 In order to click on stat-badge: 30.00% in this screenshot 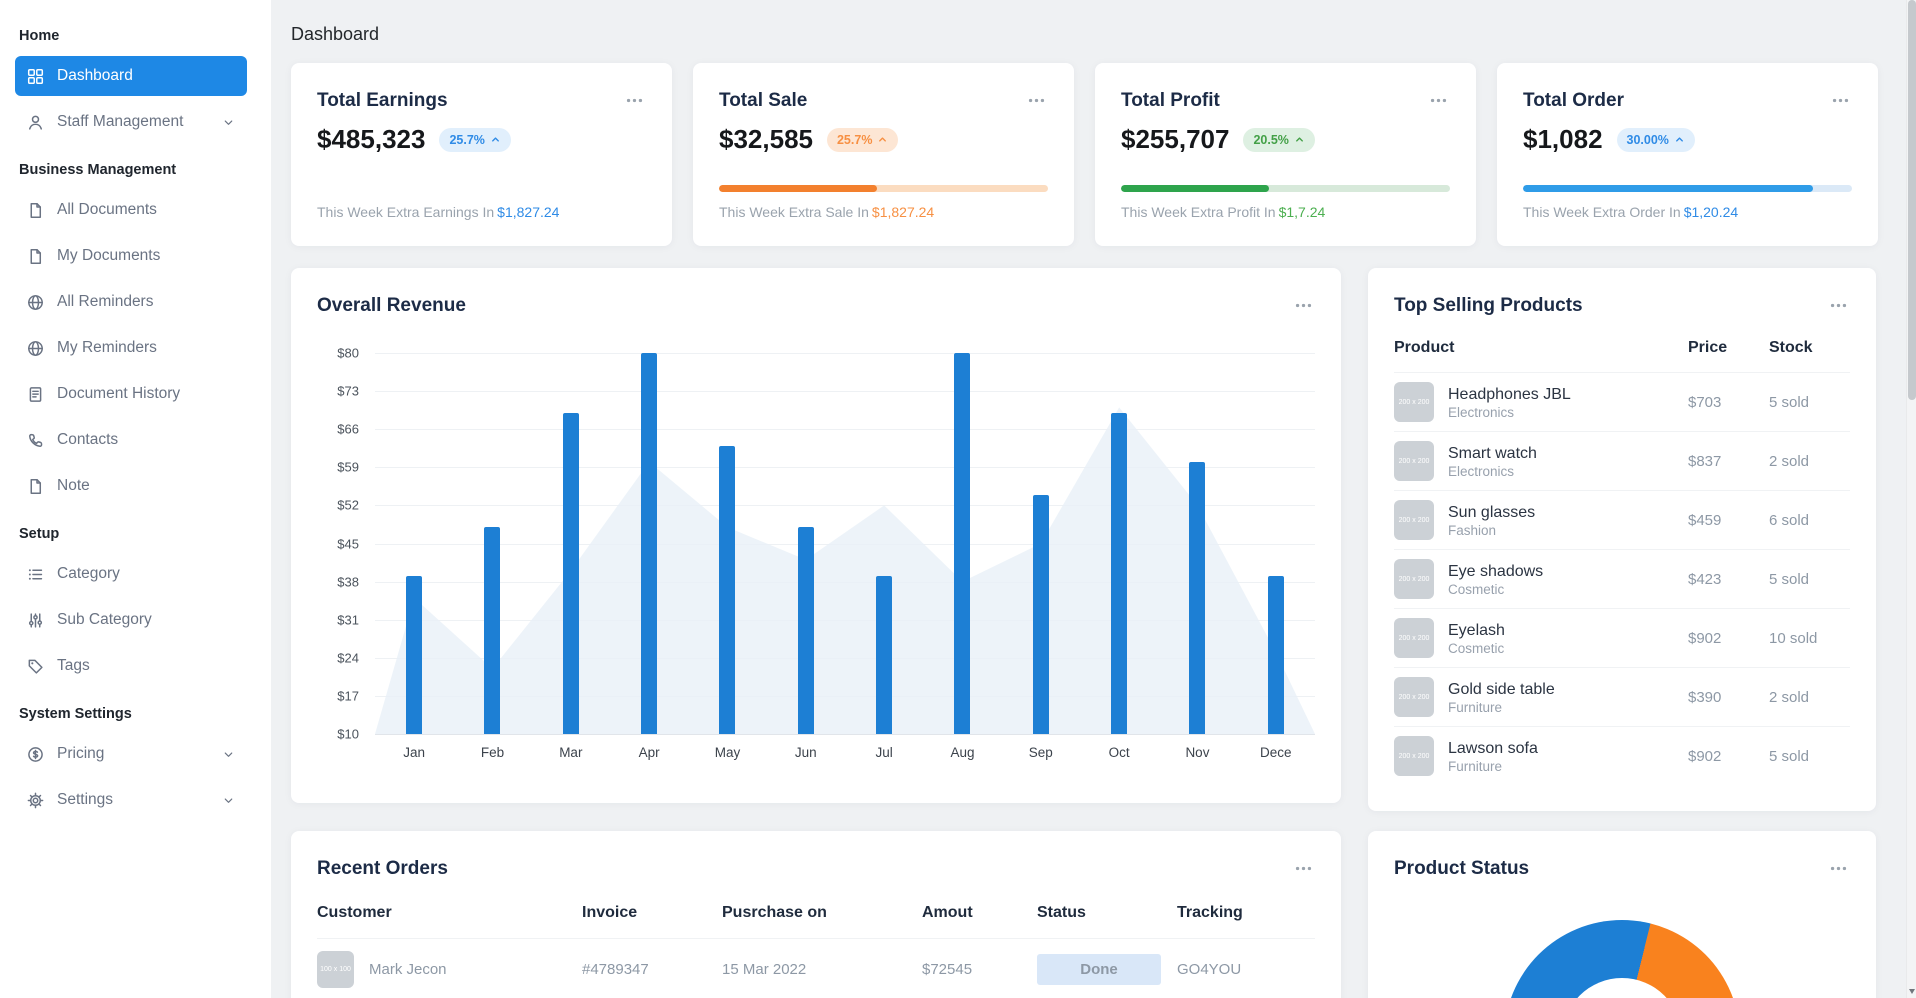, I will do `click(1655, 139)`.